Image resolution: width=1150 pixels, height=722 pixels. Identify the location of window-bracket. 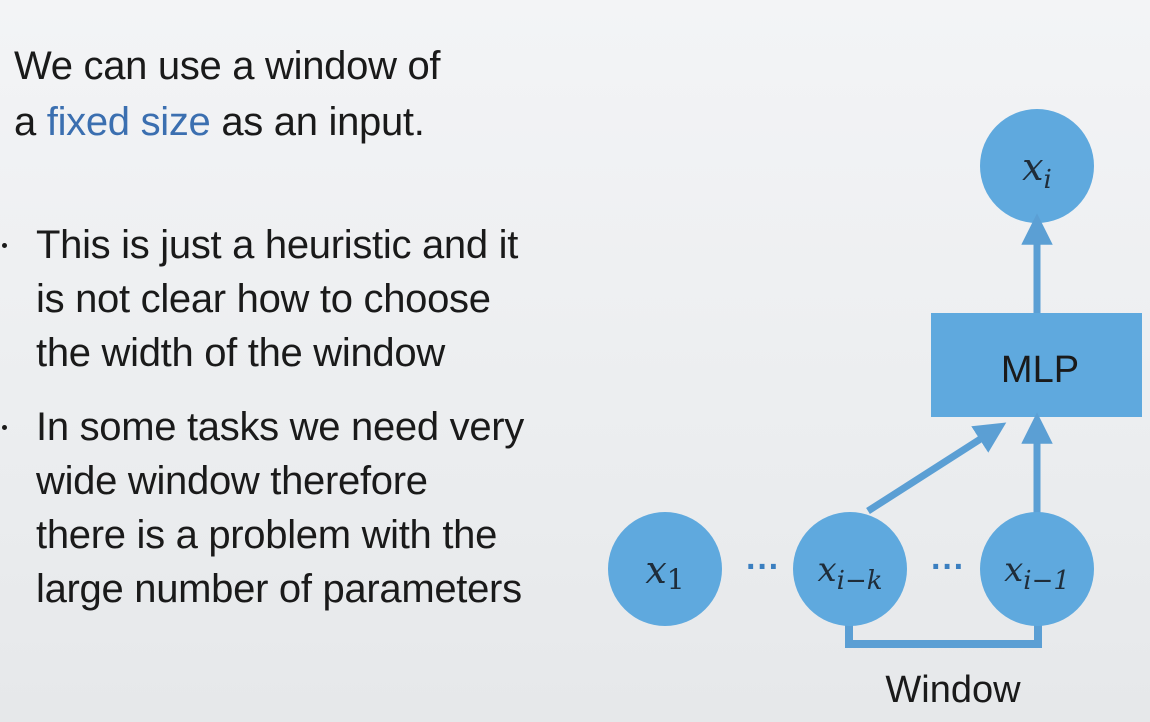
(943, 635).